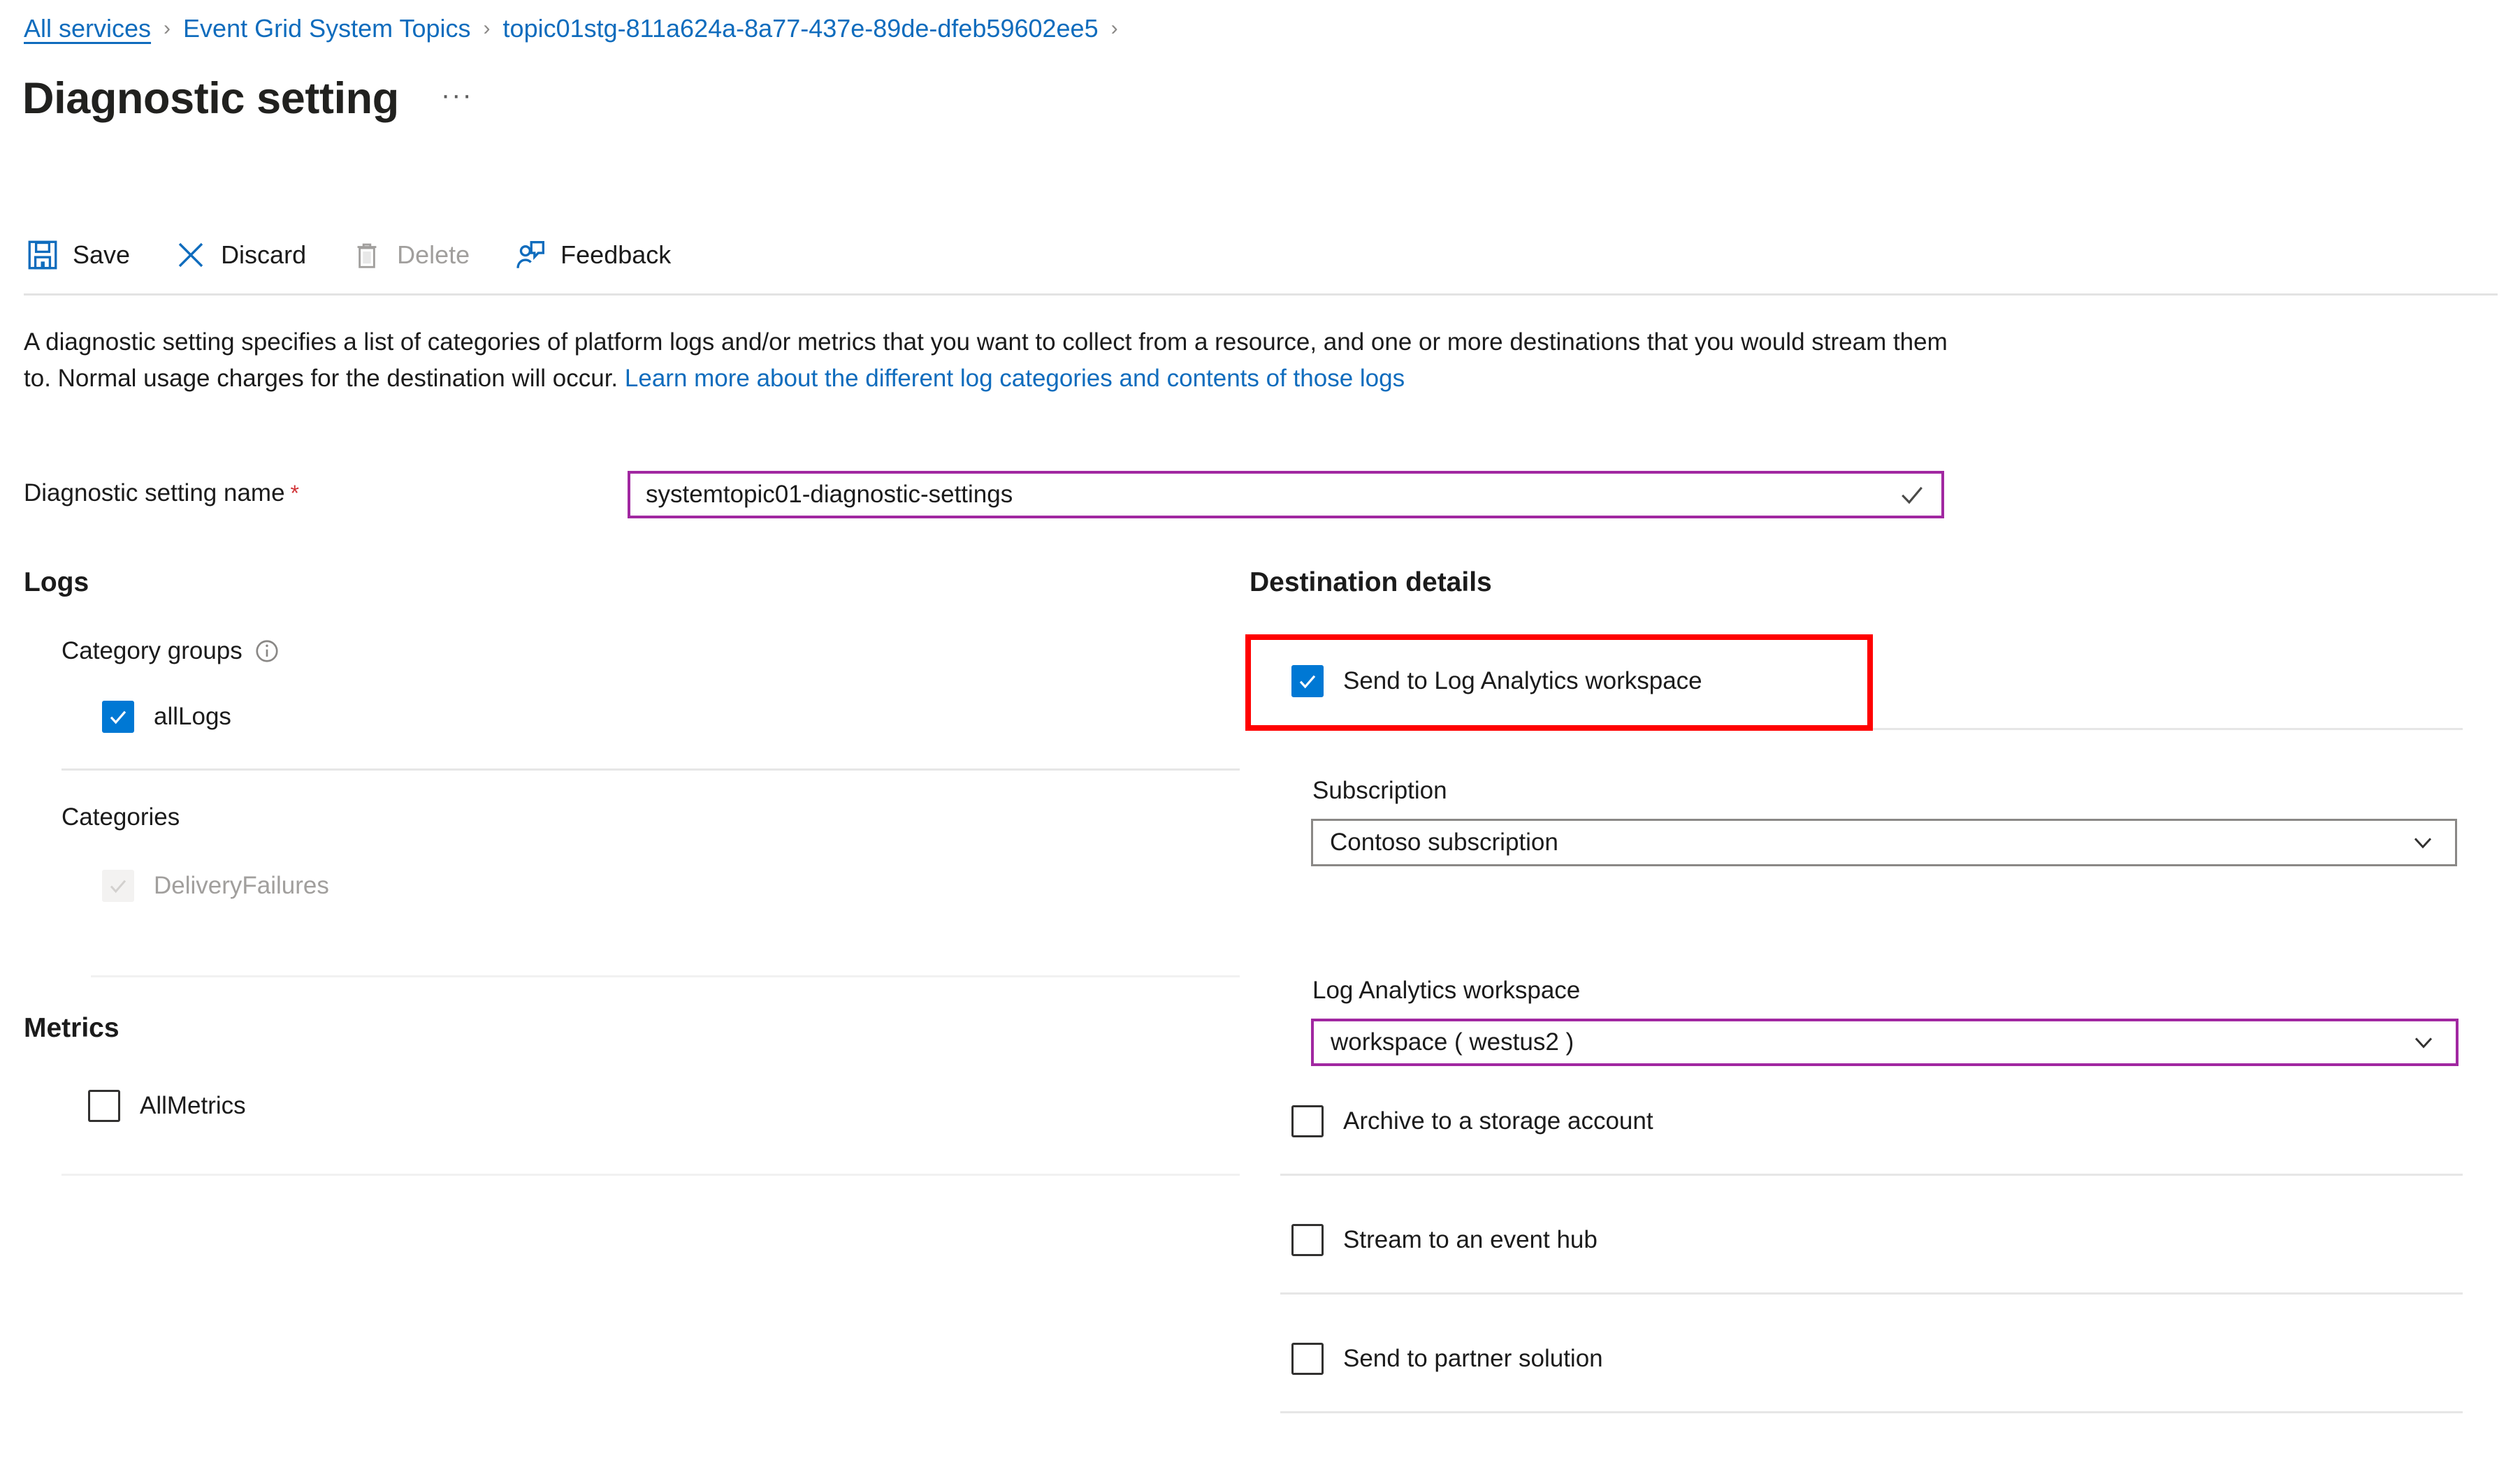 This screenshot has width=2520, height=1465. What do you see at coordinates (457, 98) in the screenshot?
I see `more-options-icon: ···` at bounding box center [457, 98].